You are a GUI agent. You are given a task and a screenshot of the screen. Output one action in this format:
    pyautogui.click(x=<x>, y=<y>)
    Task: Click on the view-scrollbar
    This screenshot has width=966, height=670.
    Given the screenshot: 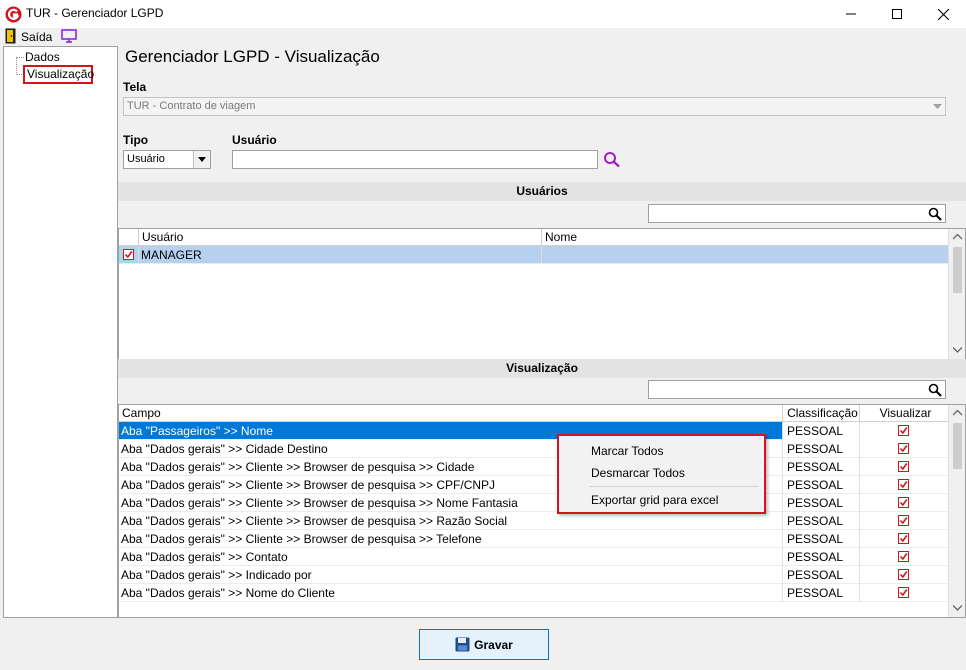 What is the action you would take?
    pyautogui.click(x=956, y=511)
    